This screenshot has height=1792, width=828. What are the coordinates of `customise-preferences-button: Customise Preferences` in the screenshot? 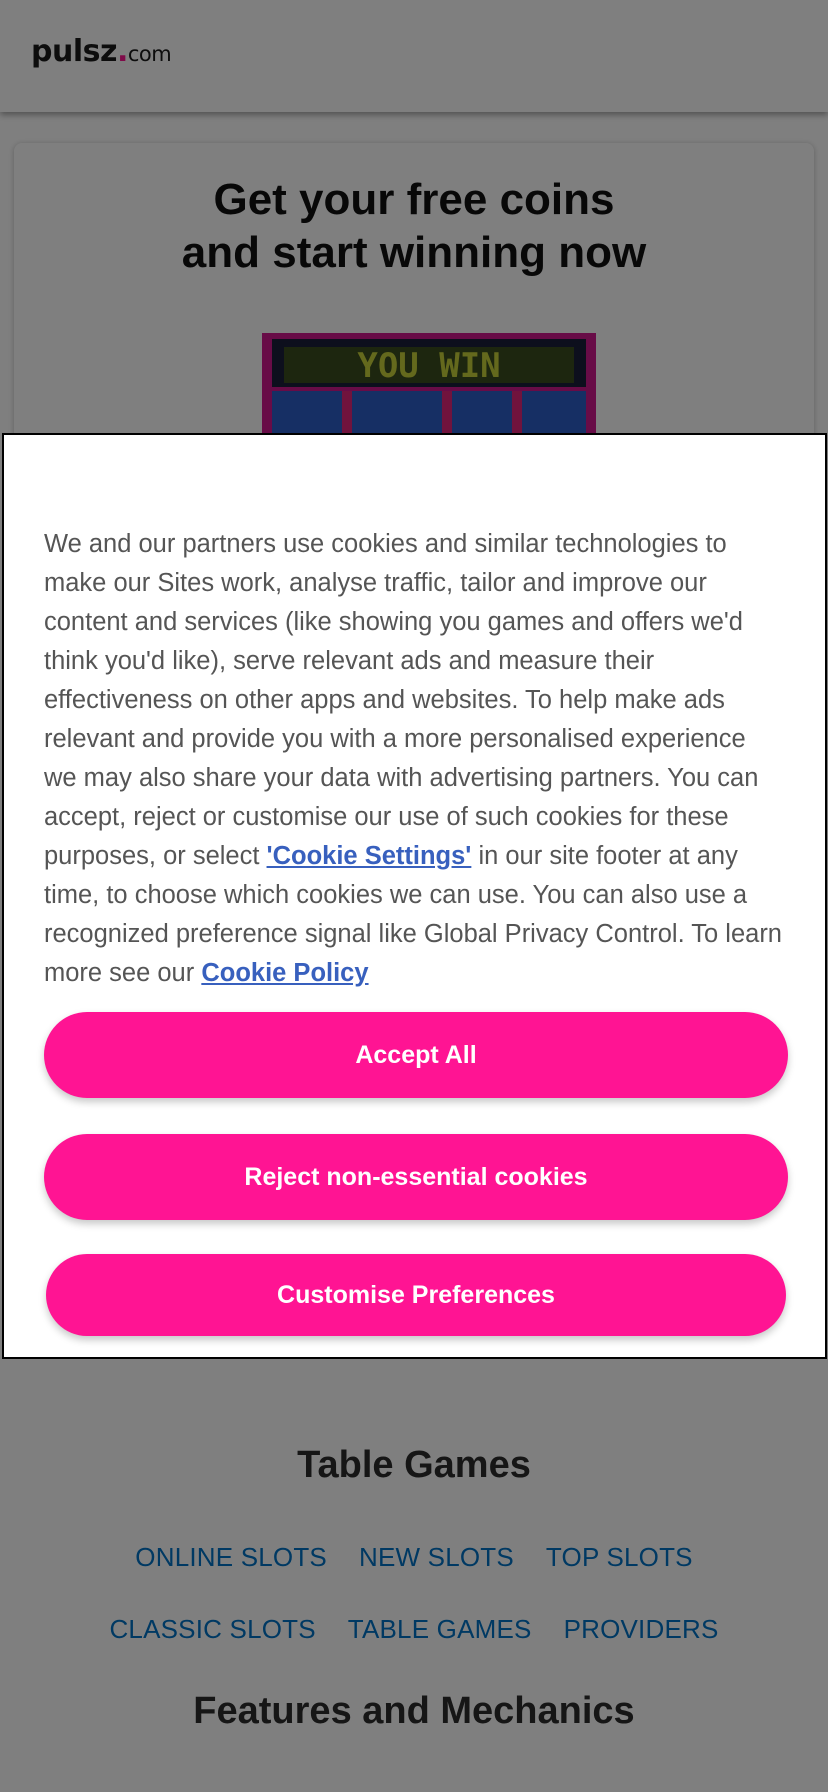 It's located at (416, 1295).